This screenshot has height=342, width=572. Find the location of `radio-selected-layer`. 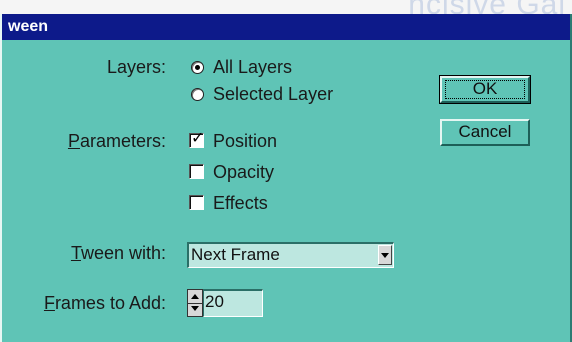

radio-selected-layer is located at coordinates (197, 94).